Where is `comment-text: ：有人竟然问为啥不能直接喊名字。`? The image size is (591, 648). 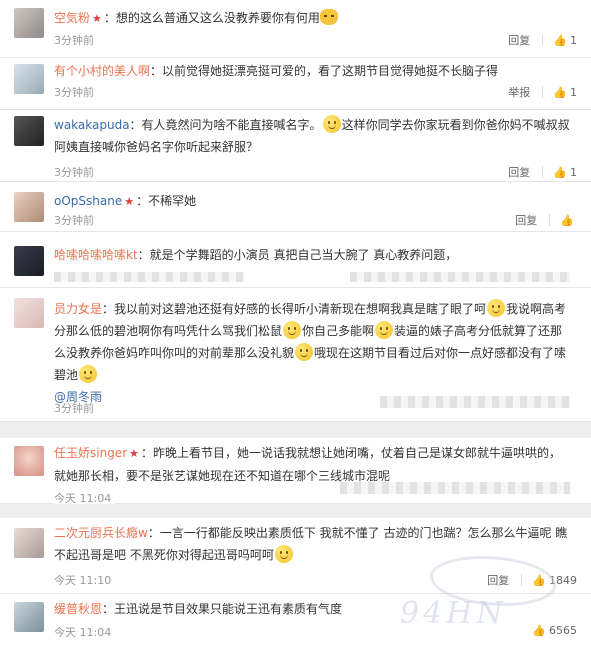
comment-text: ：有人竟然问为啥不能直接喊名字。 is located at coordinates (225, 125).